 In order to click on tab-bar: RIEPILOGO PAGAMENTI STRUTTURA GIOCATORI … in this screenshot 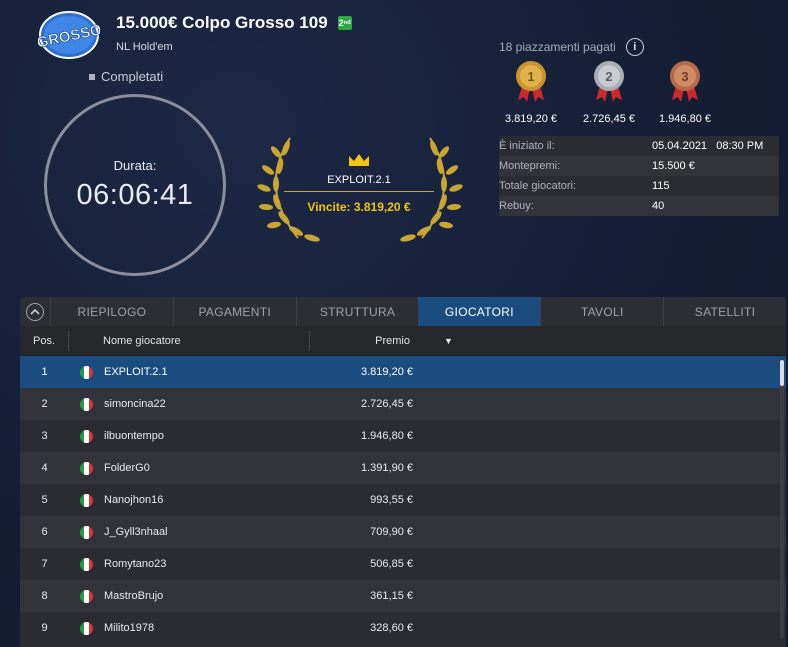, I will do `click(403, 311)`.